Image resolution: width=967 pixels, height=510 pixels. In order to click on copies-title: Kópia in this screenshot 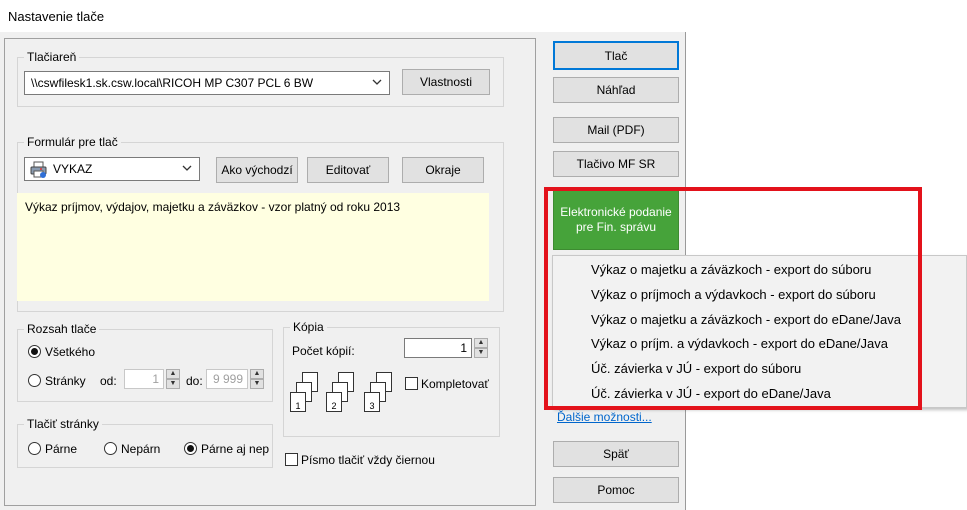, I will do `click(308, 327)`.